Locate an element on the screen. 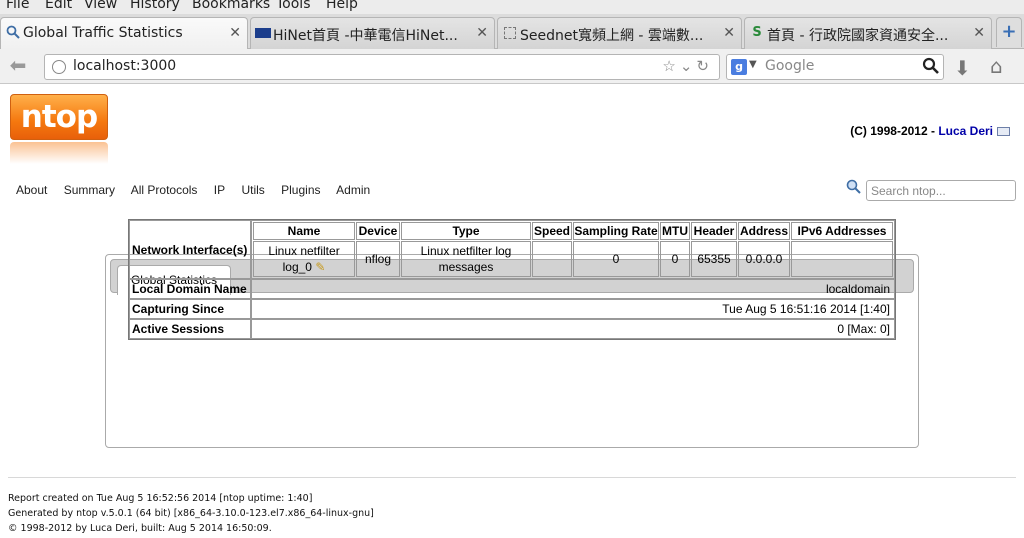 This screenshot has width=1024, height=538. google-icon: g is located at coordinates (739, 67).